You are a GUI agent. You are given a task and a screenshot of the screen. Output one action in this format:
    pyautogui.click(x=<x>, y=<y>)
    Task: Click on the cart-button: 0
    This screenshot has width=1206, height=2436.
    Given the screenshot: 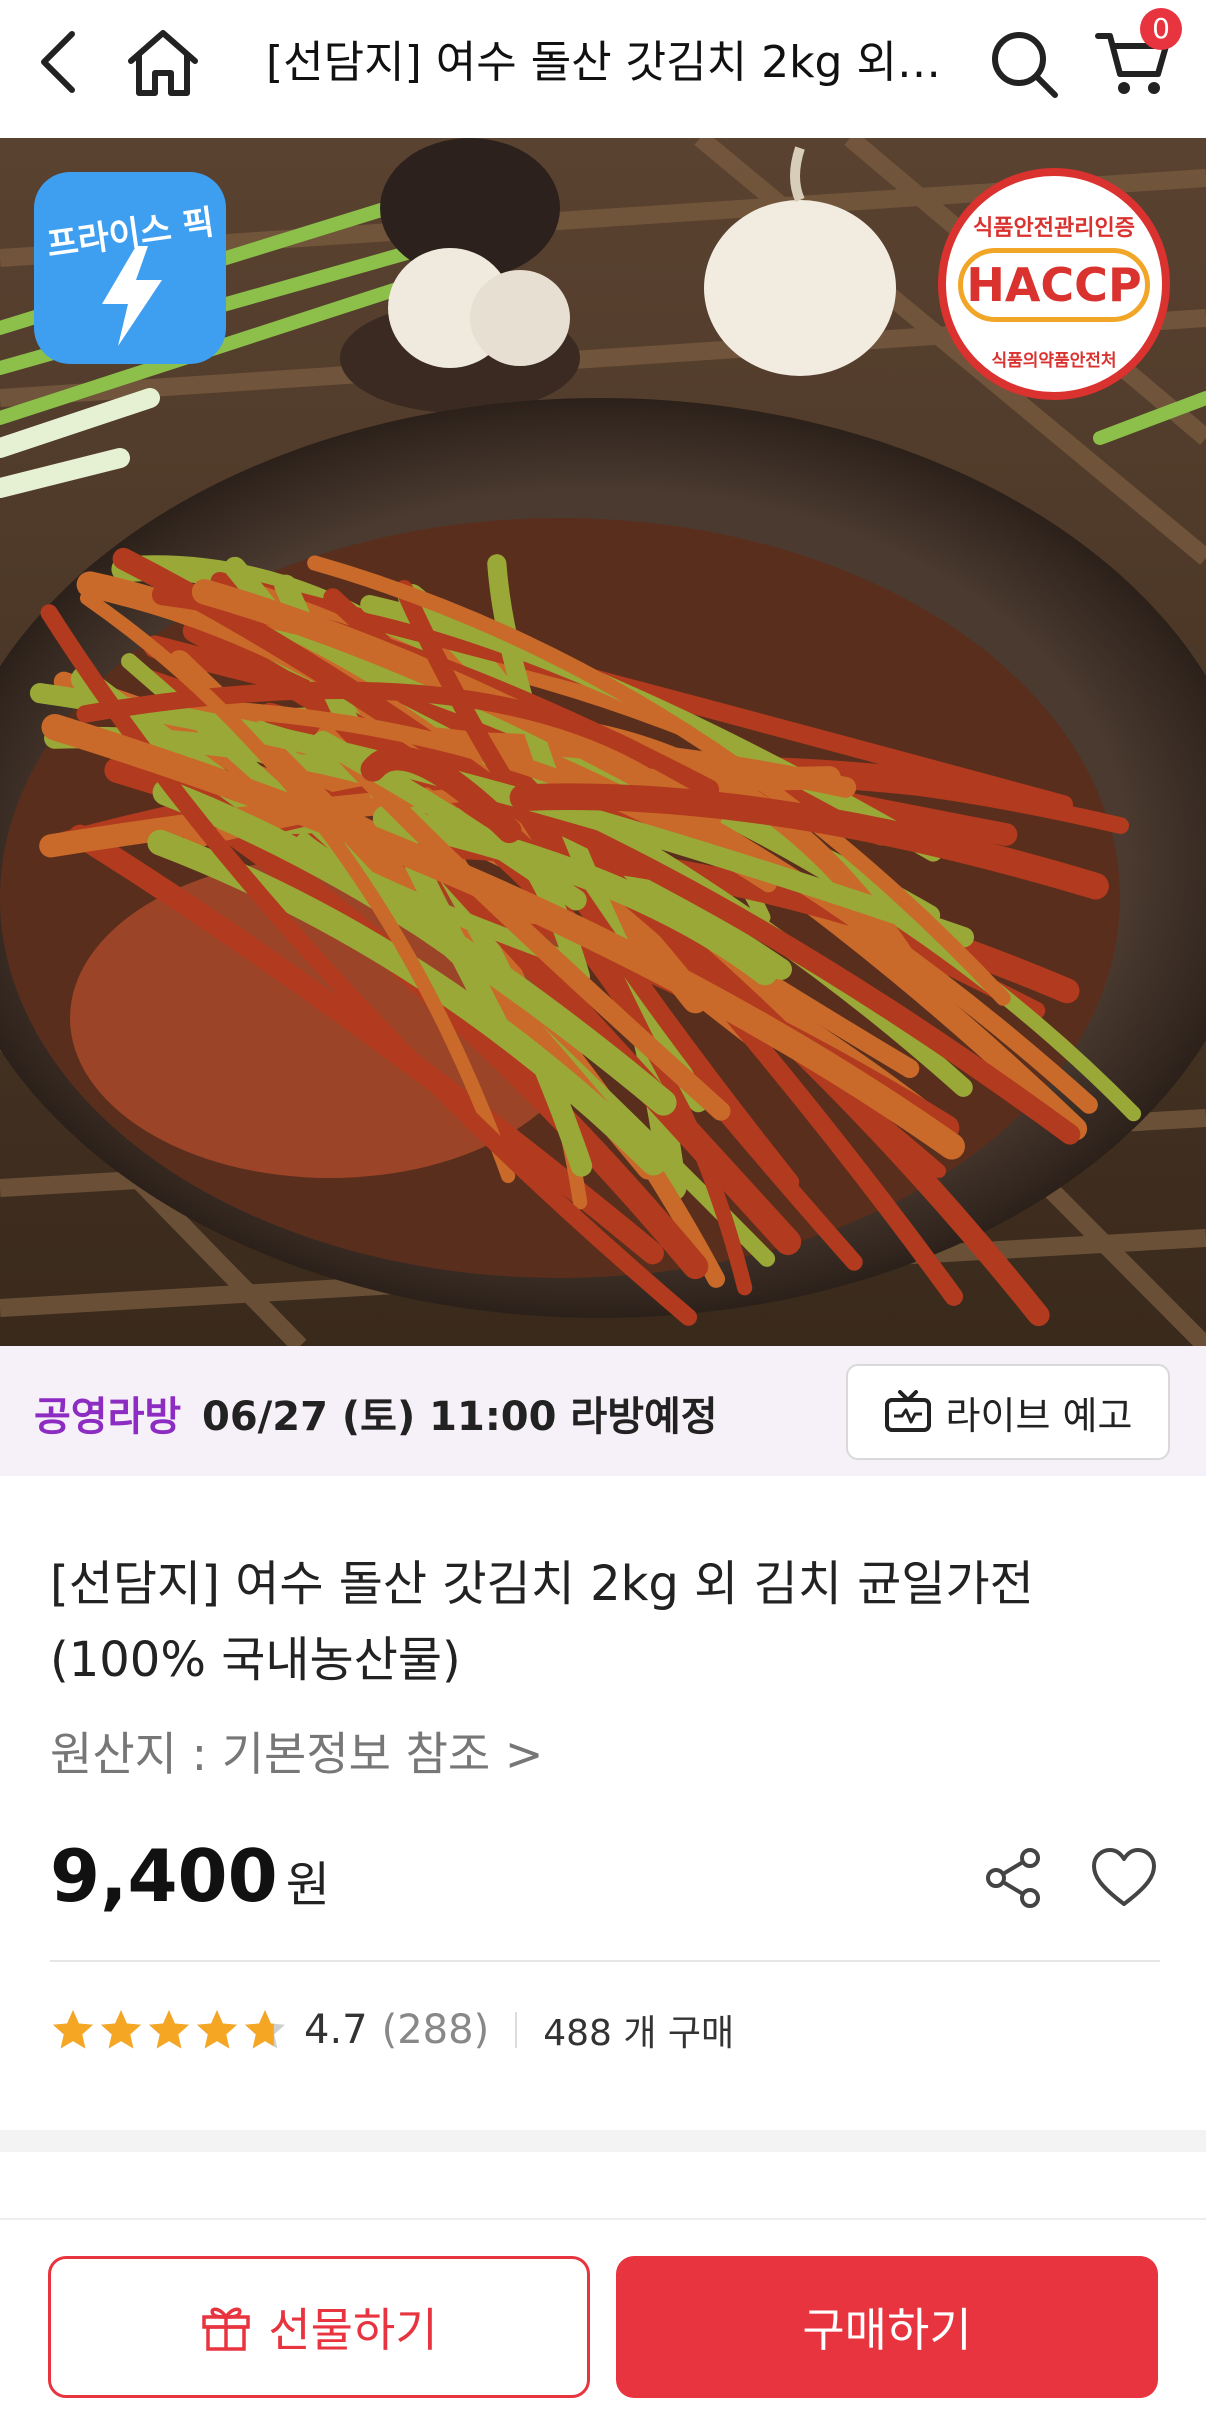 What is the action you would take?
    pyautogui.click(x=1132, y=59)
    